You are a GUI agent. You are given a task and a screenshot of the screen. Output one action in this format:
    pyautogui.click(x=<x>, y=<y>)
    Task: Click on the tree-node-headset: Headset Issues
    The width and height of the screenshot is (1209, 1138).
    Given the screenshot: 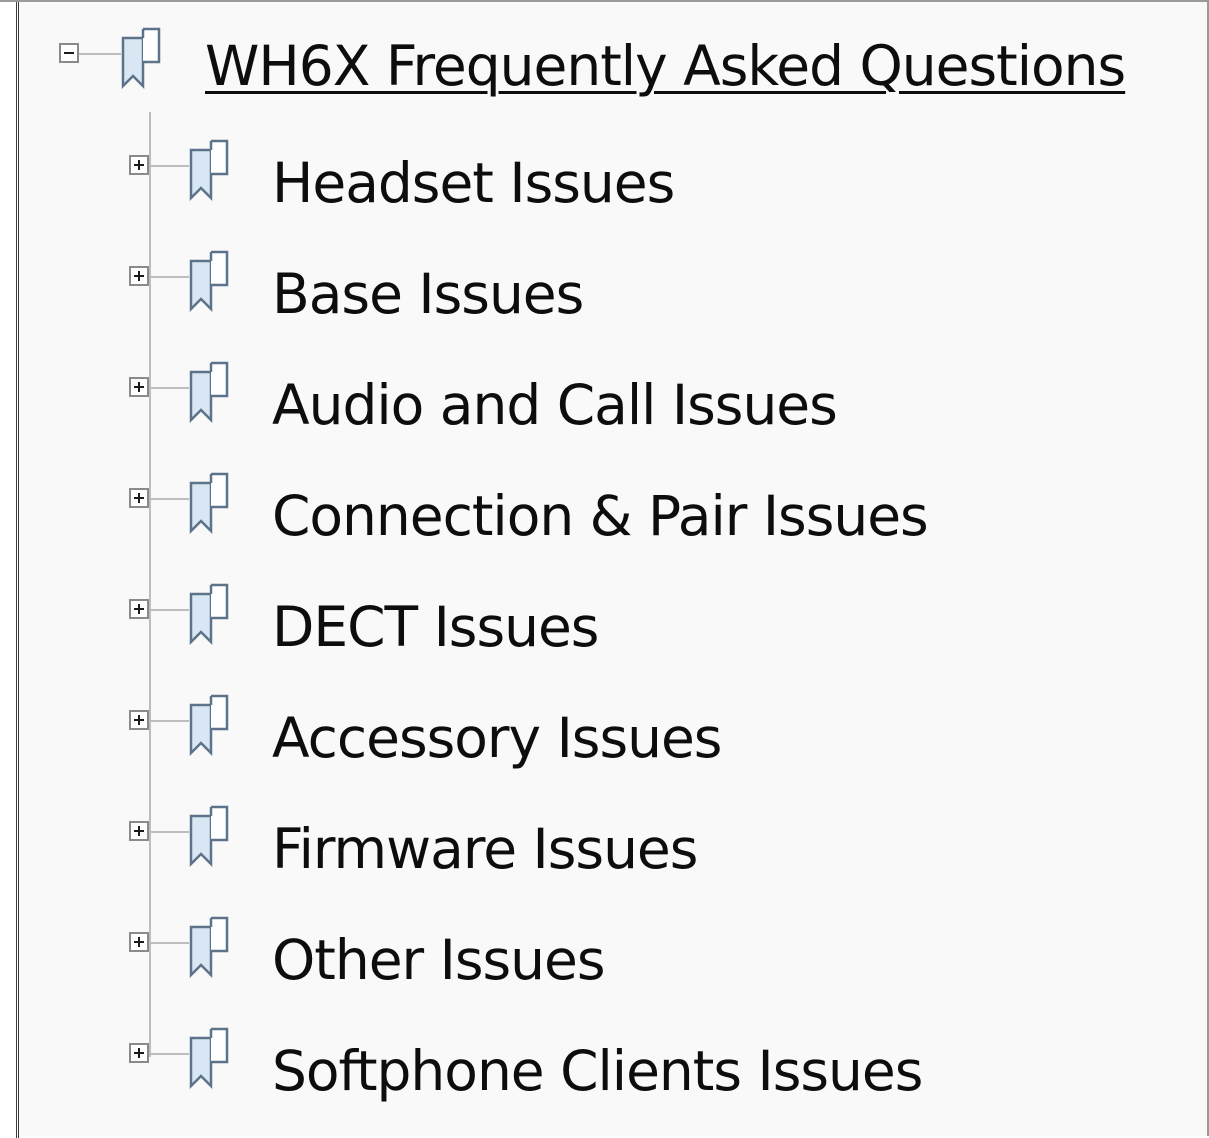 What is the action you would take?
    pyautogui.click(x=600, y=185)
    